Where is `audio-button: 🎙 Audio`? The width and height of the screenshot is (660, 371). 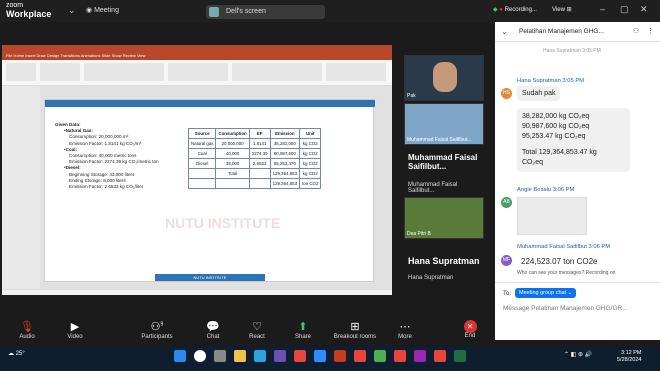
audio-button: 🎙 Audio is located at coordinates (27, 330).